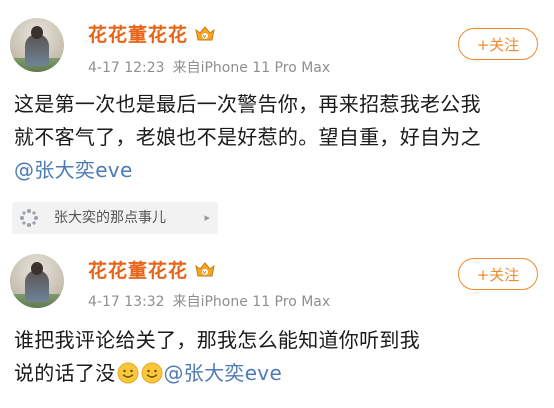  I want to click on post-text-line: 谁把我评论给关了，那我怎么能知道你听到我, so click(217, 340).